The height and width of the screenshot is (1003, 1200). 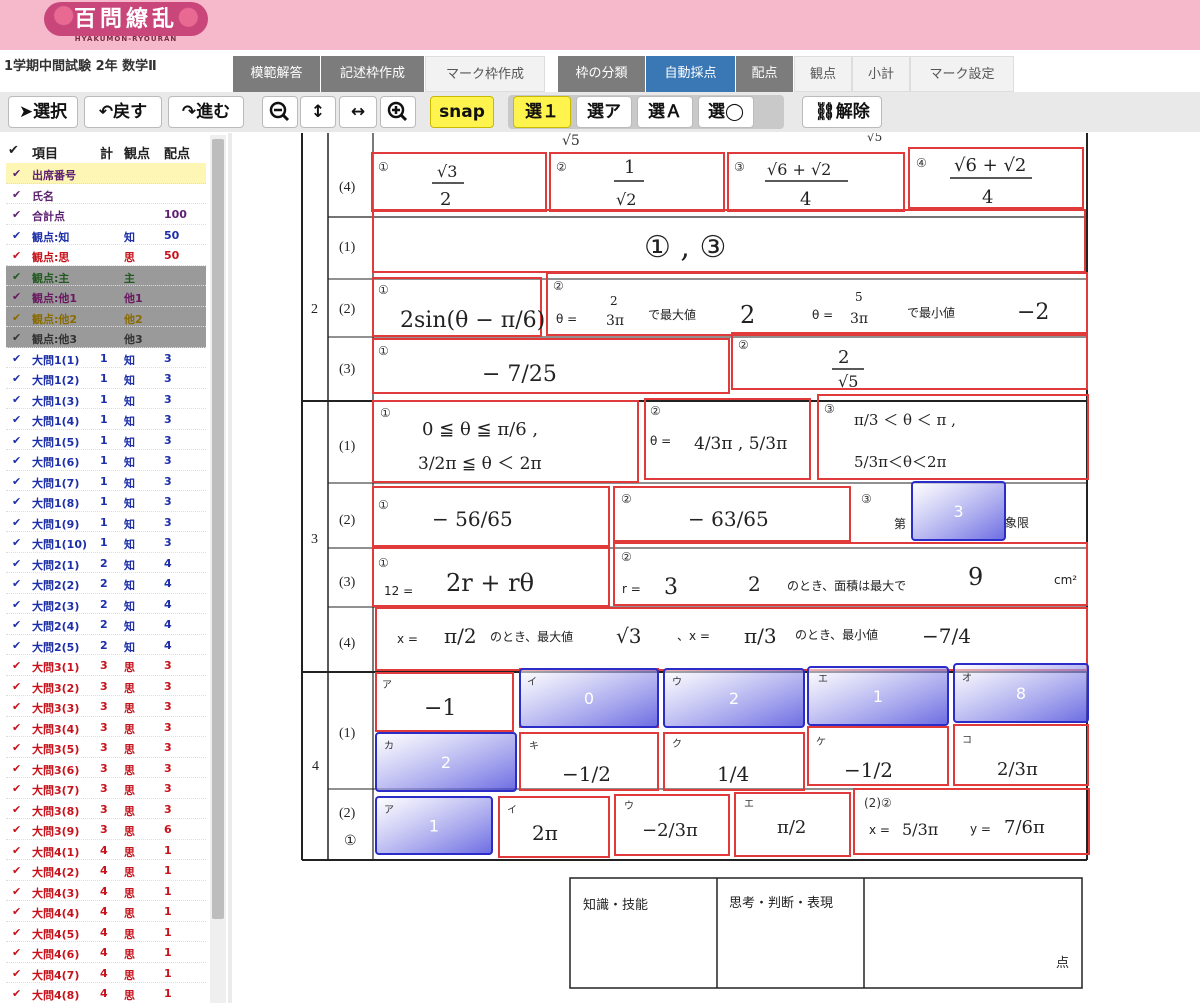 What do you see at coordinates (43, 112) in the screenshot?
I see `select-button: ➤選択` at bounding box center [43, 112].